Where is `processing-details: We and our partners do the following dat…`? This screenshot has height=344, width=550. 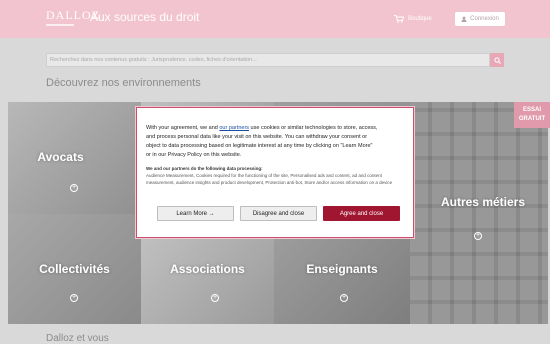
processing-details: We and our partners do the following dat… is located at coordinates (275, 175).